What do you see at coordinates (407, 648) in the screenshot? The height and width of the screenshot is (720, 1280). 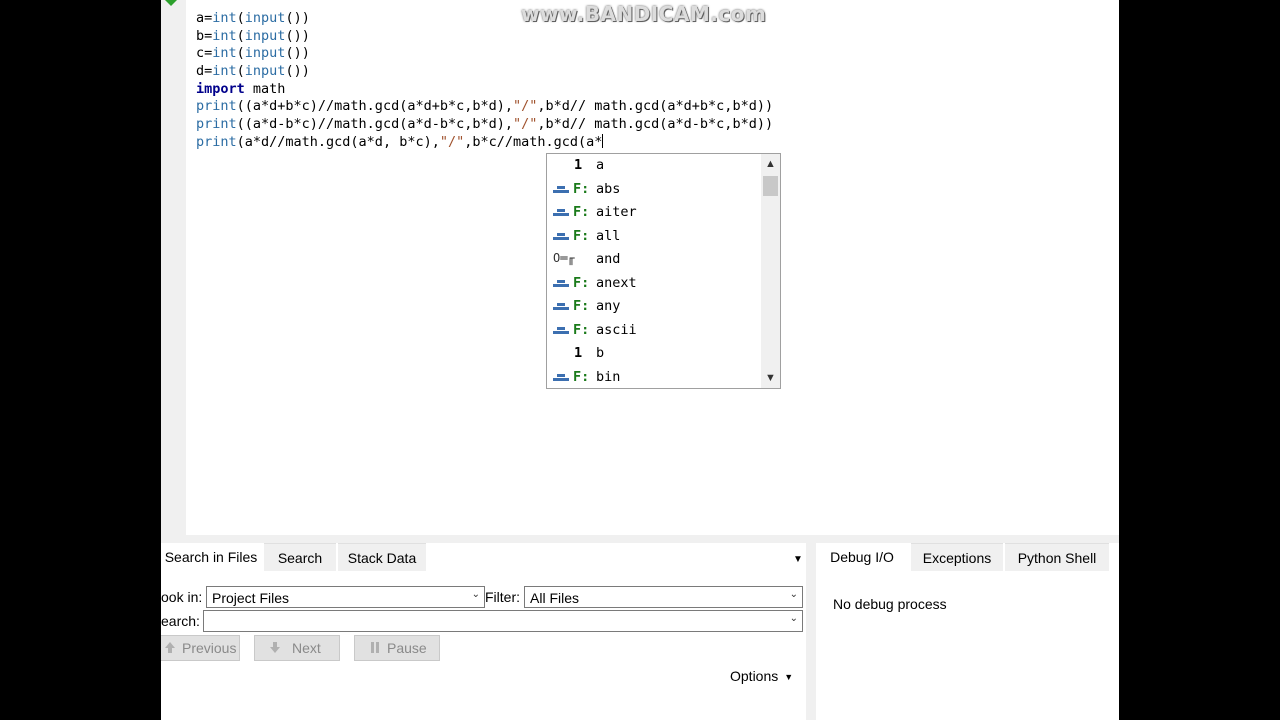 I see `pause-label: Pause` at bounding box center [407, 648].